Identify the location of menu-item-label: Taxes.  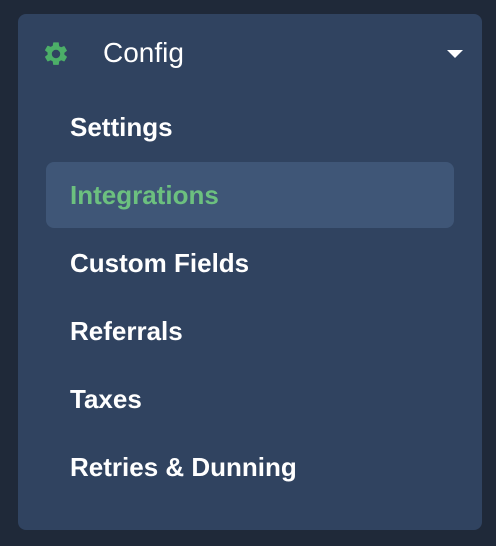
(106, 399).